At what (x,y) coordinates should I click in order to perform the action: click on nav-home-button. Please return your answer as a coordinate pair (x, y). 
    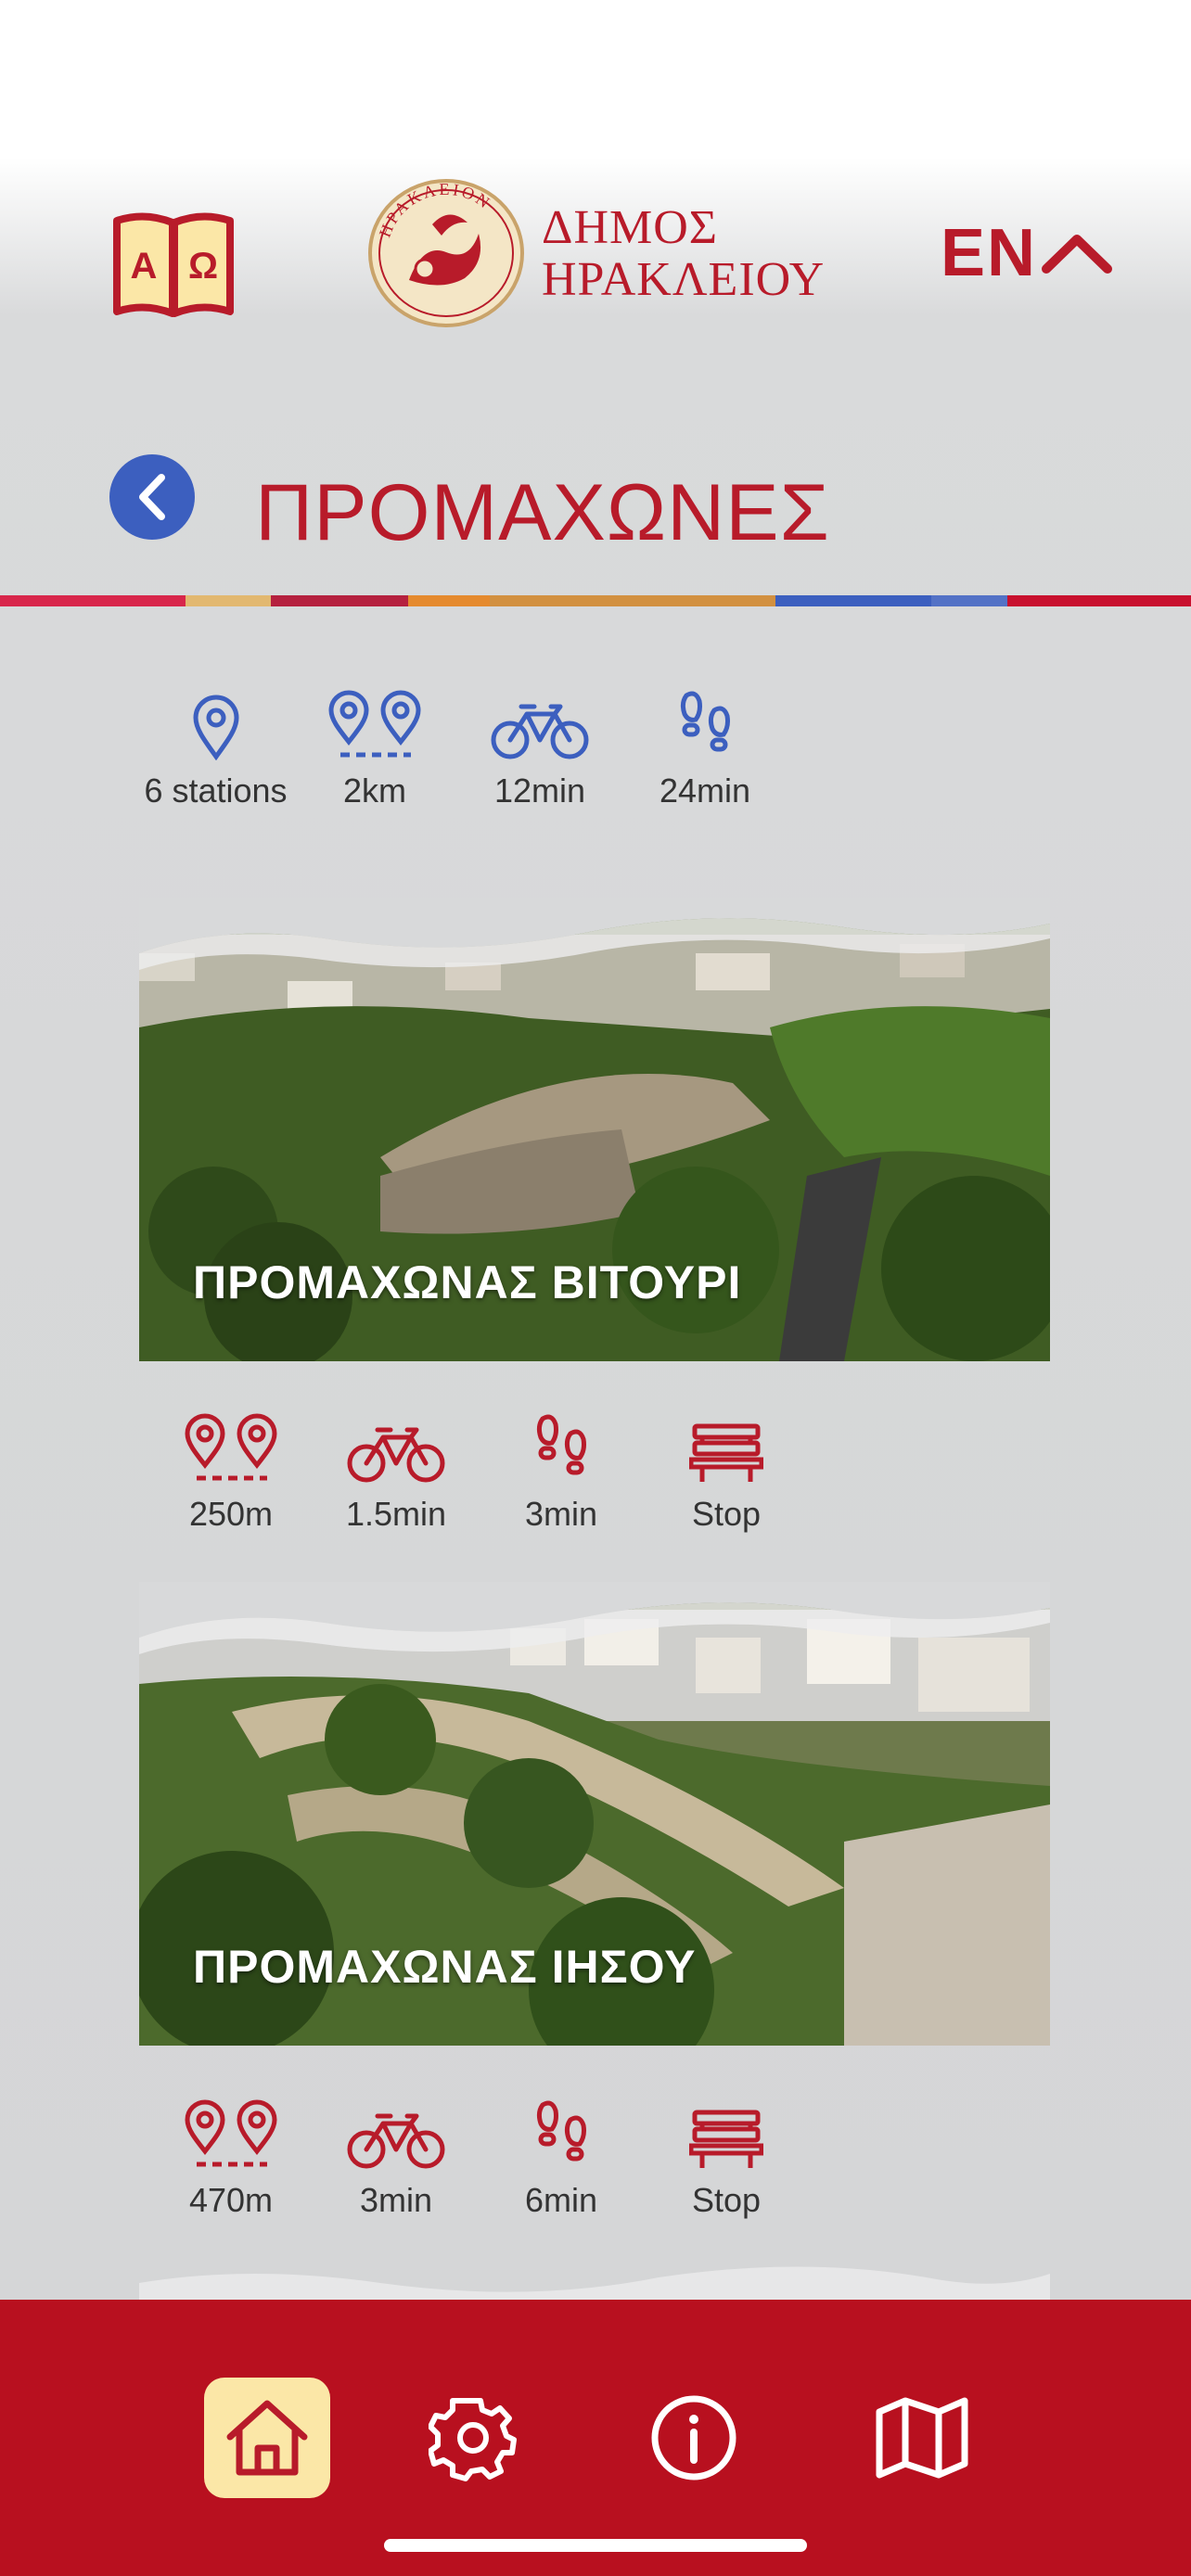
    Looking at the image, I should click on (267, 2438).